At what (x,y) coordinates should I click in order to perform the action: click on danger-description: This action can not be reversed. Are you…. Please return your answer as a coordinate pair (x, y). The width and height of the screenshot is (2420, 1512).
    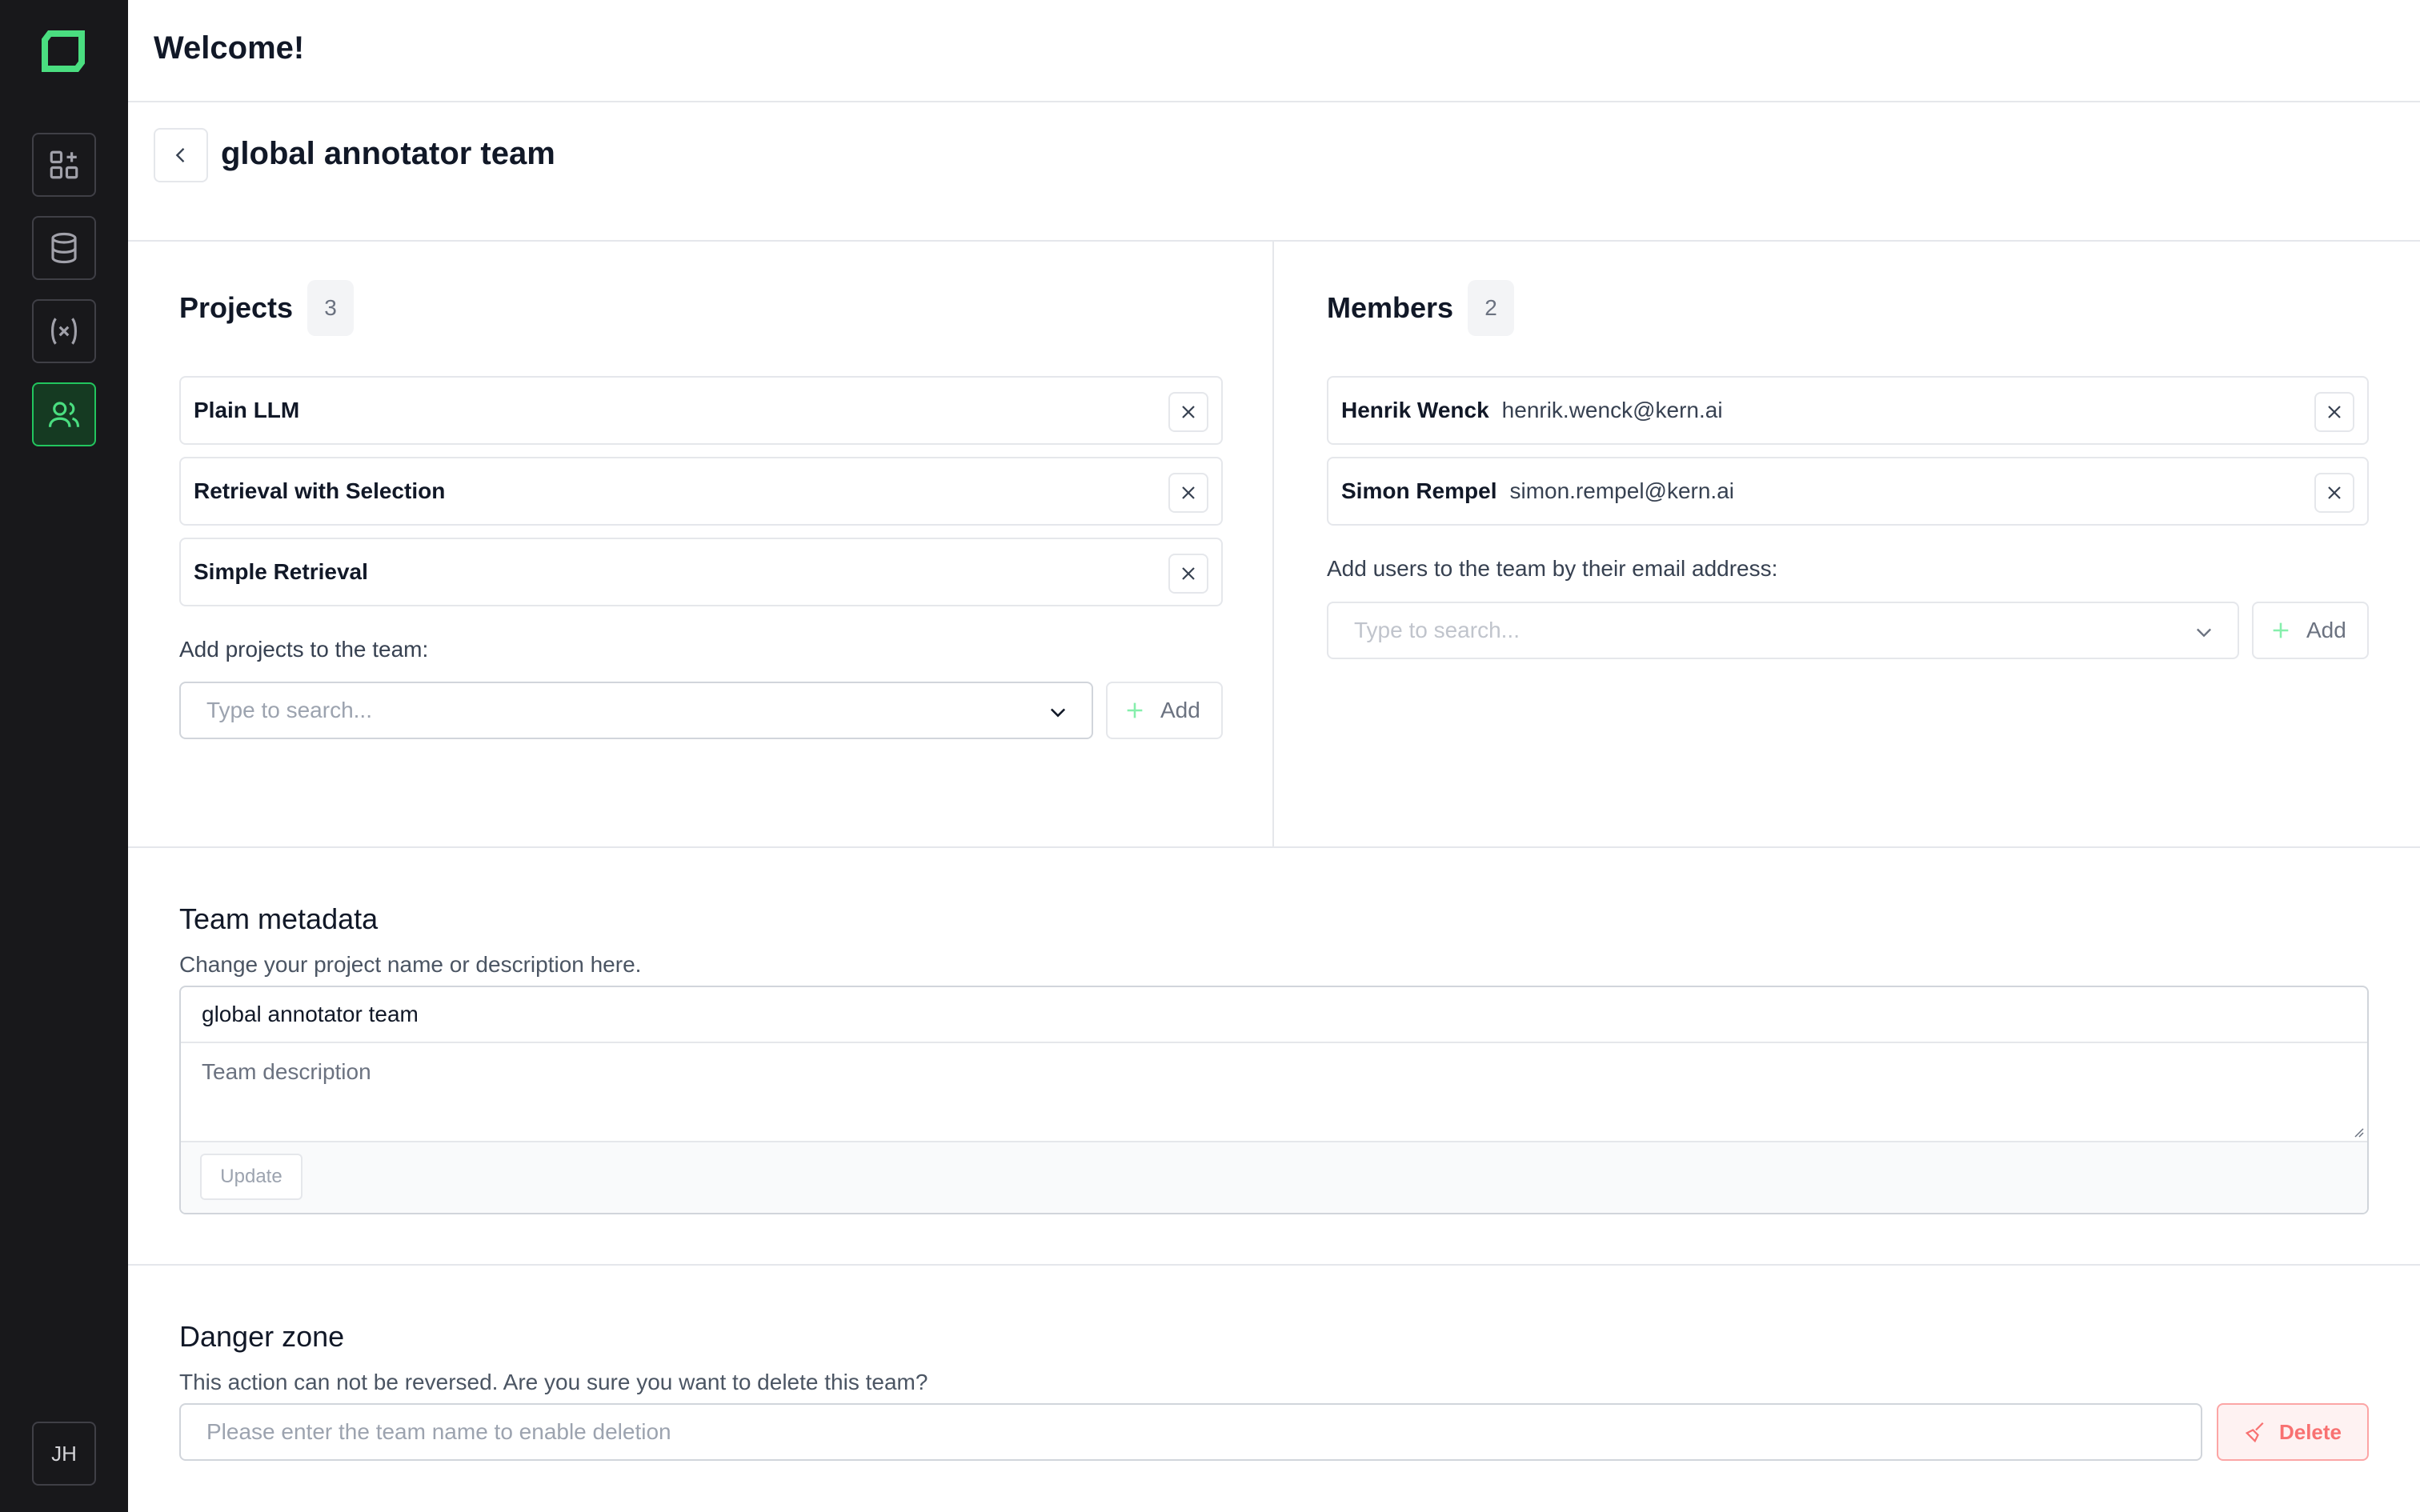
    Looking at the image, I should click on (553, 1382).